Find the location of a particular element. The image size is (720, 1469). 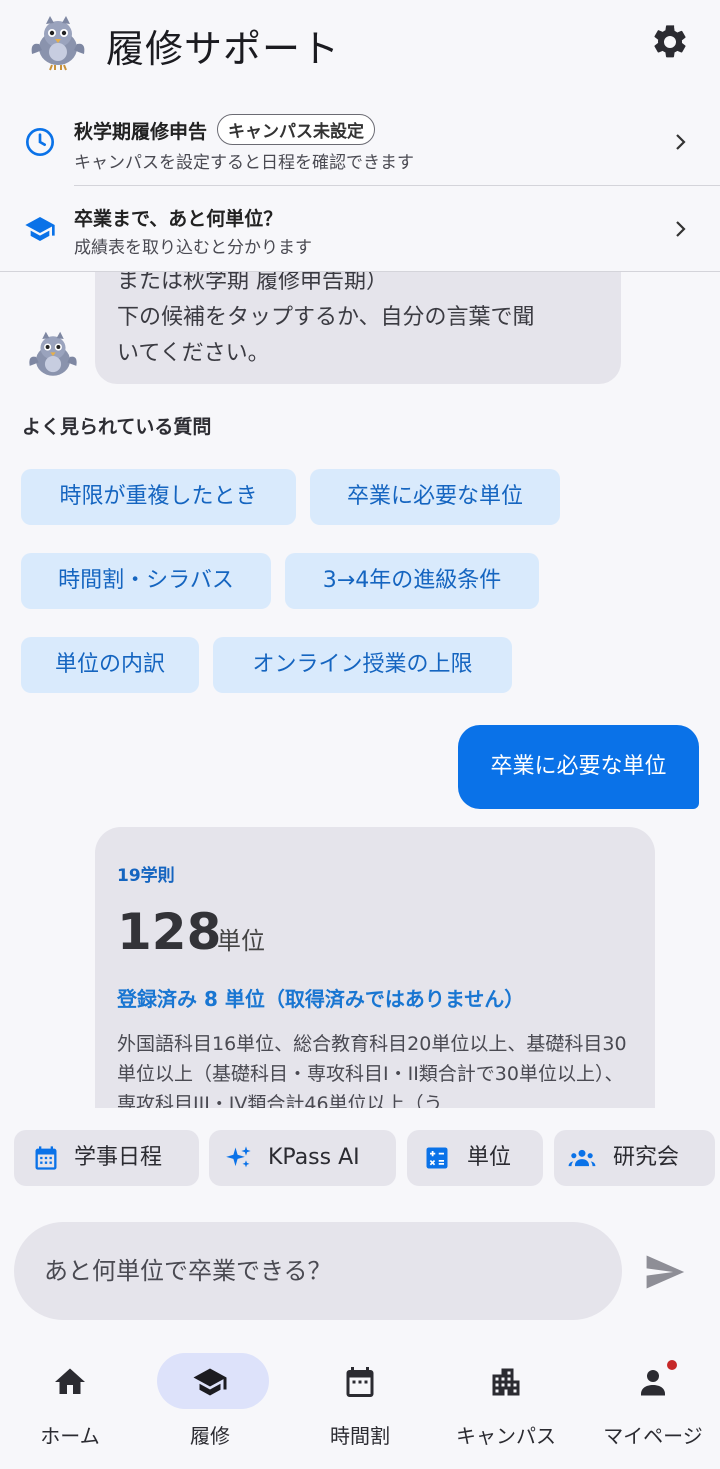

credits-unit: 単位 is located at coordinates (241, 941).